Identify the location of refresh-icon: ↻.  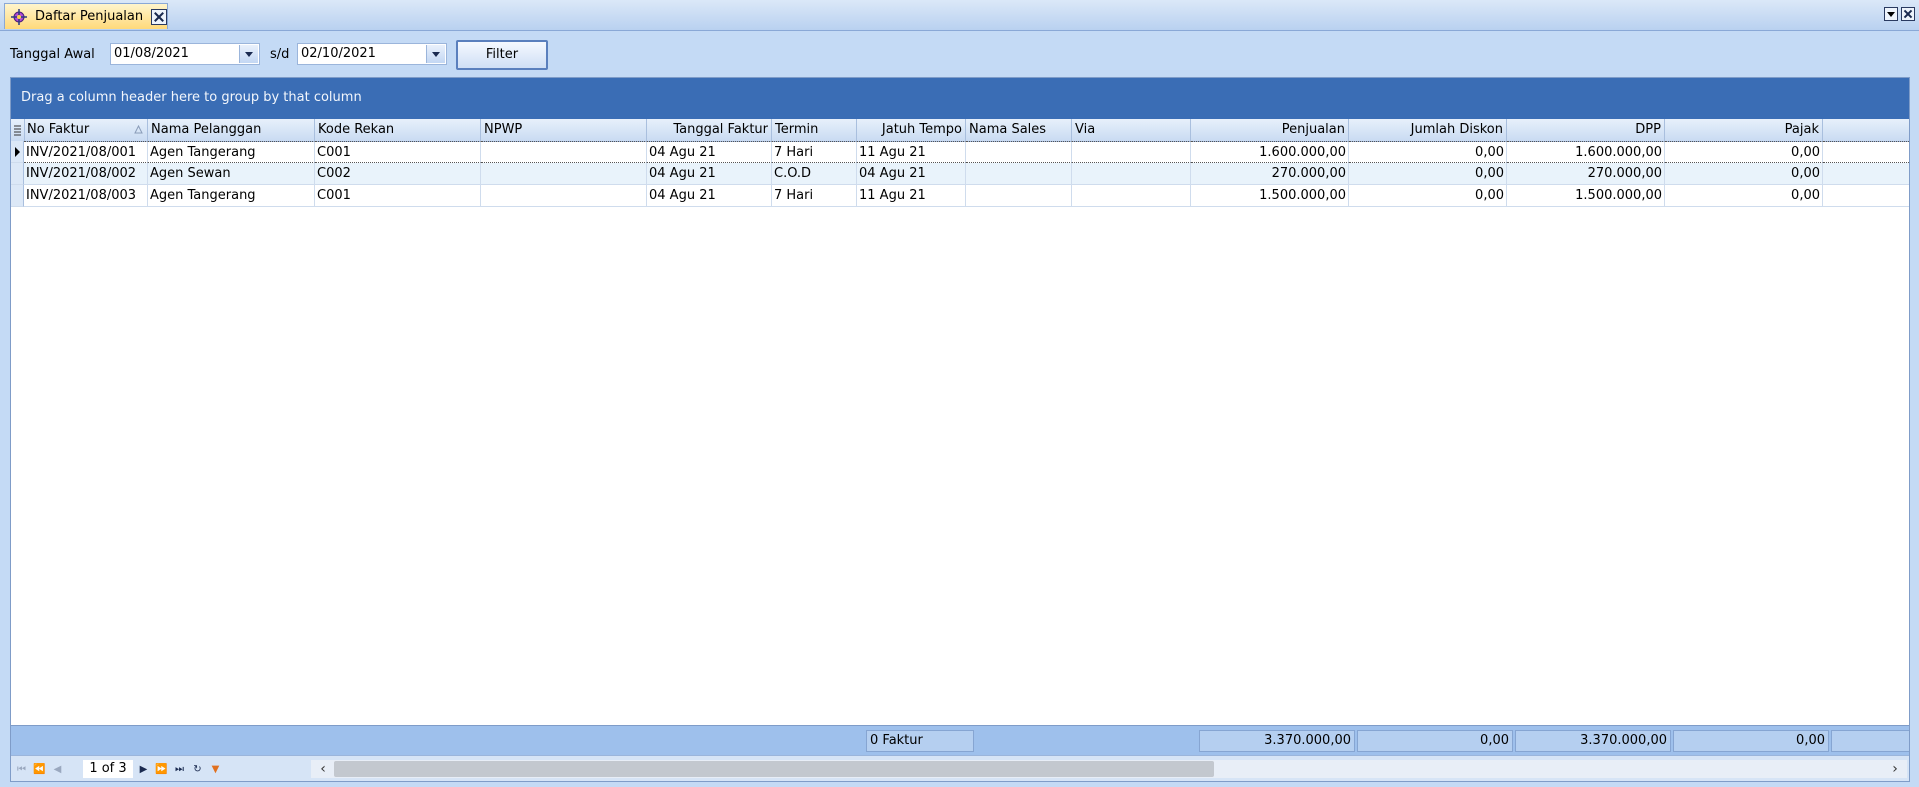
(197, 769).